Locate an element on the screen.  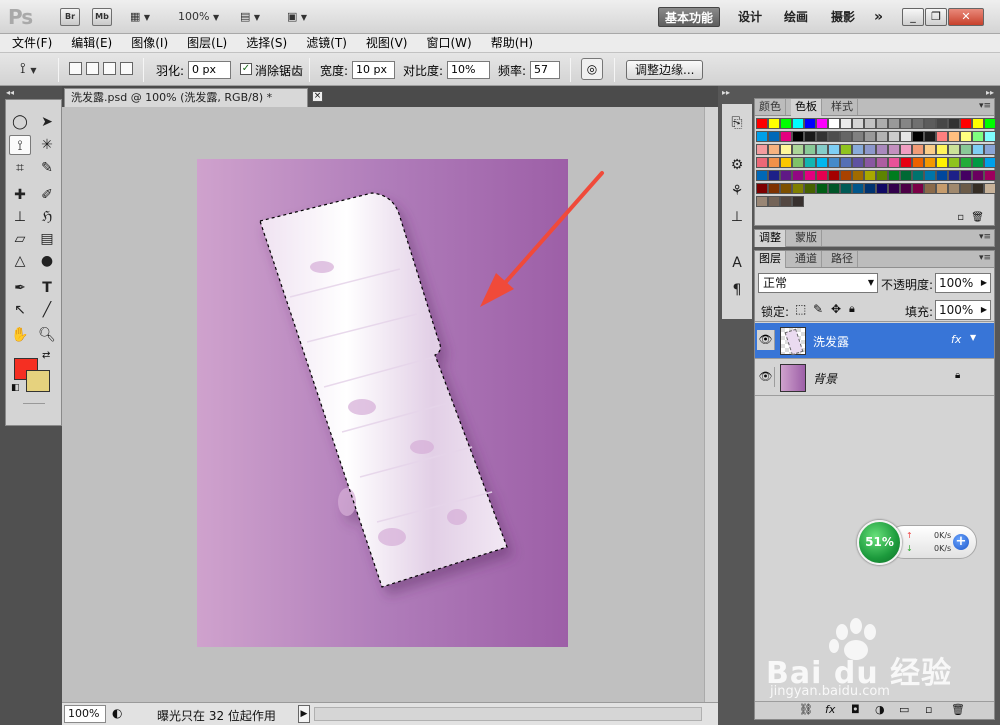
brush-presets-icon: ⚙ is located at coordinates (737, 165).